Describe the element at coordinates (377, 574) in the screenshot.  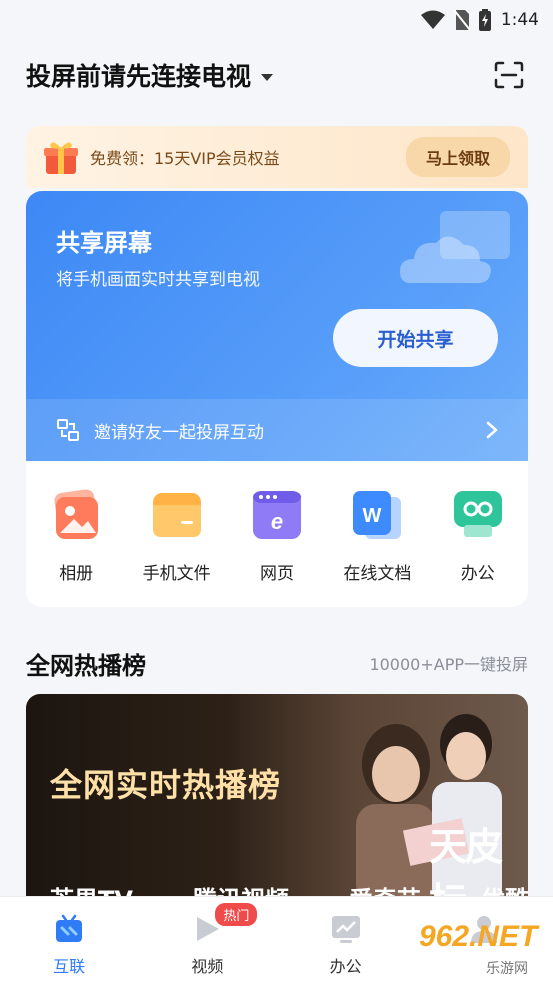
I see `tool-label: 在线文档` at that location.